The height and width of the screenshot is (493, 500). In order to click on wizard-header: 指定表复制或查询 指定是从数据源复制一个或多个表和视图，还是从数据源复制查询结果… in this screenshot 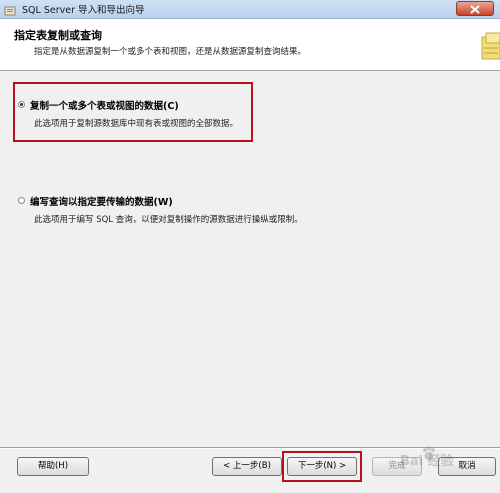, I will do `click(250, 45)`.